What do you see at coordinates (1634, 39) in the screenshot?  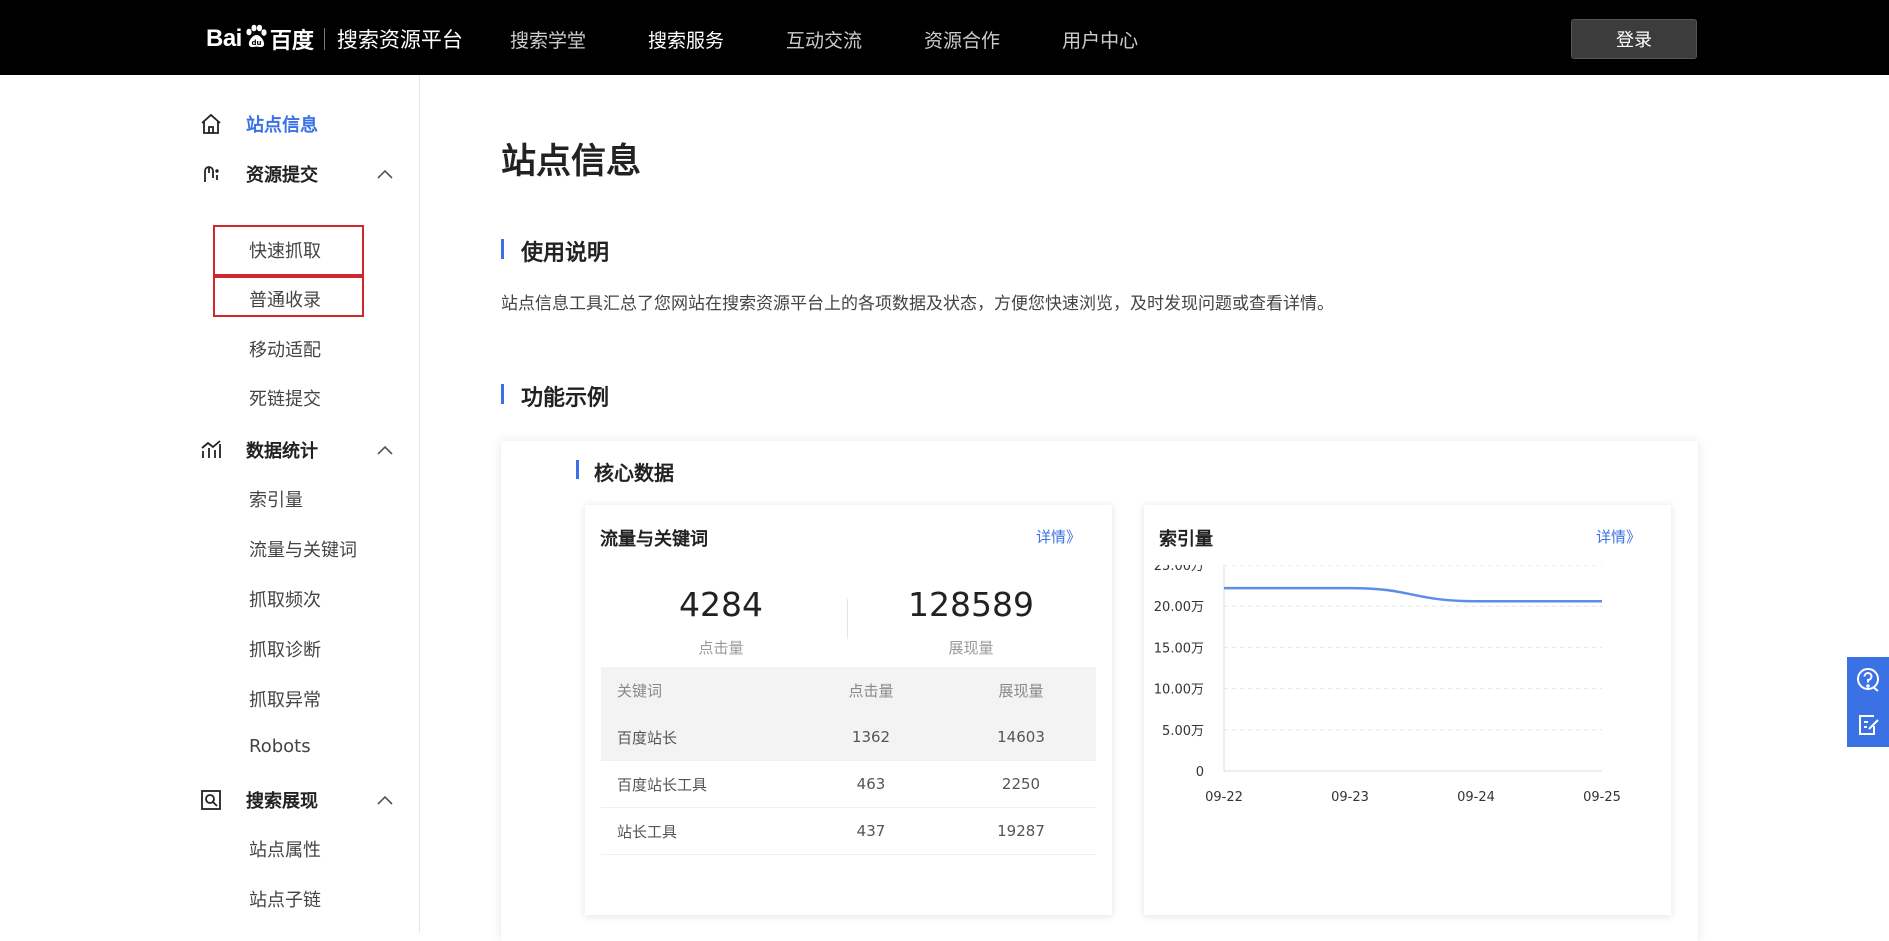 I see `login-button: 登录` at bounding box center [1634, 39].